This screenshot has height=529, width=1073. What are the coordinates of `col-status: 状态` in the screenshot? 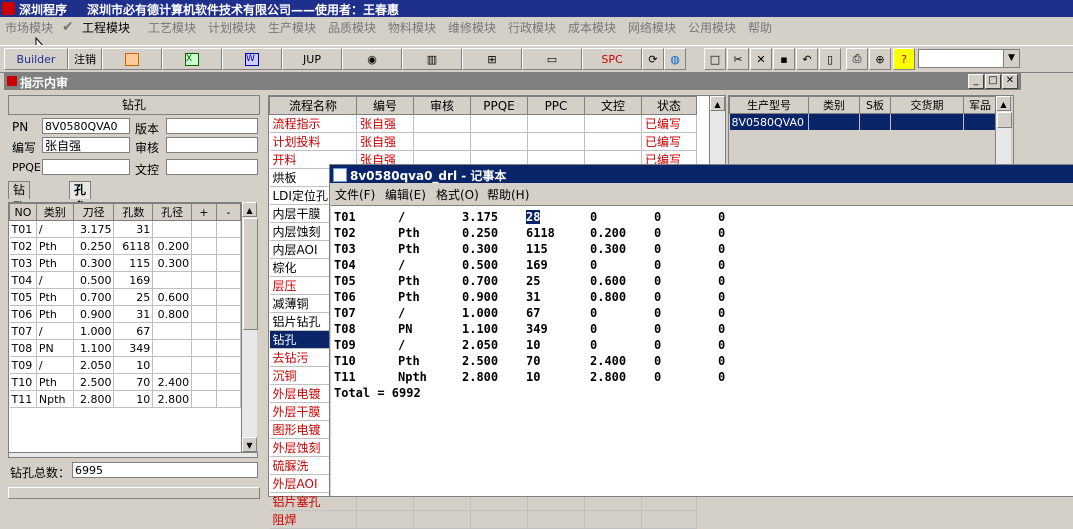 It's located at (669, 105).